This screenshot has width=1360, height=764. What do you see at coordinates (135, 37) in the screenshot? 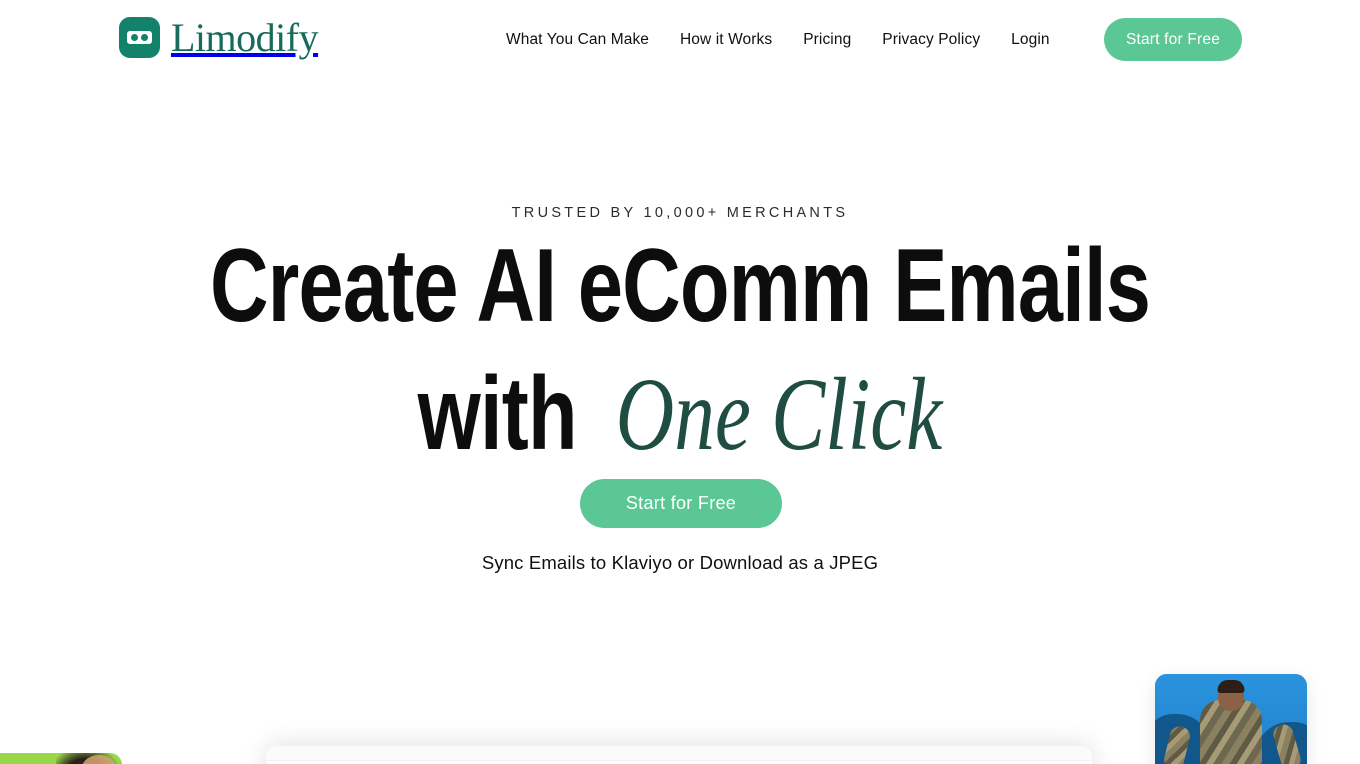
I see `email-card-icon-dot-left` at bounding box center [135, 37].